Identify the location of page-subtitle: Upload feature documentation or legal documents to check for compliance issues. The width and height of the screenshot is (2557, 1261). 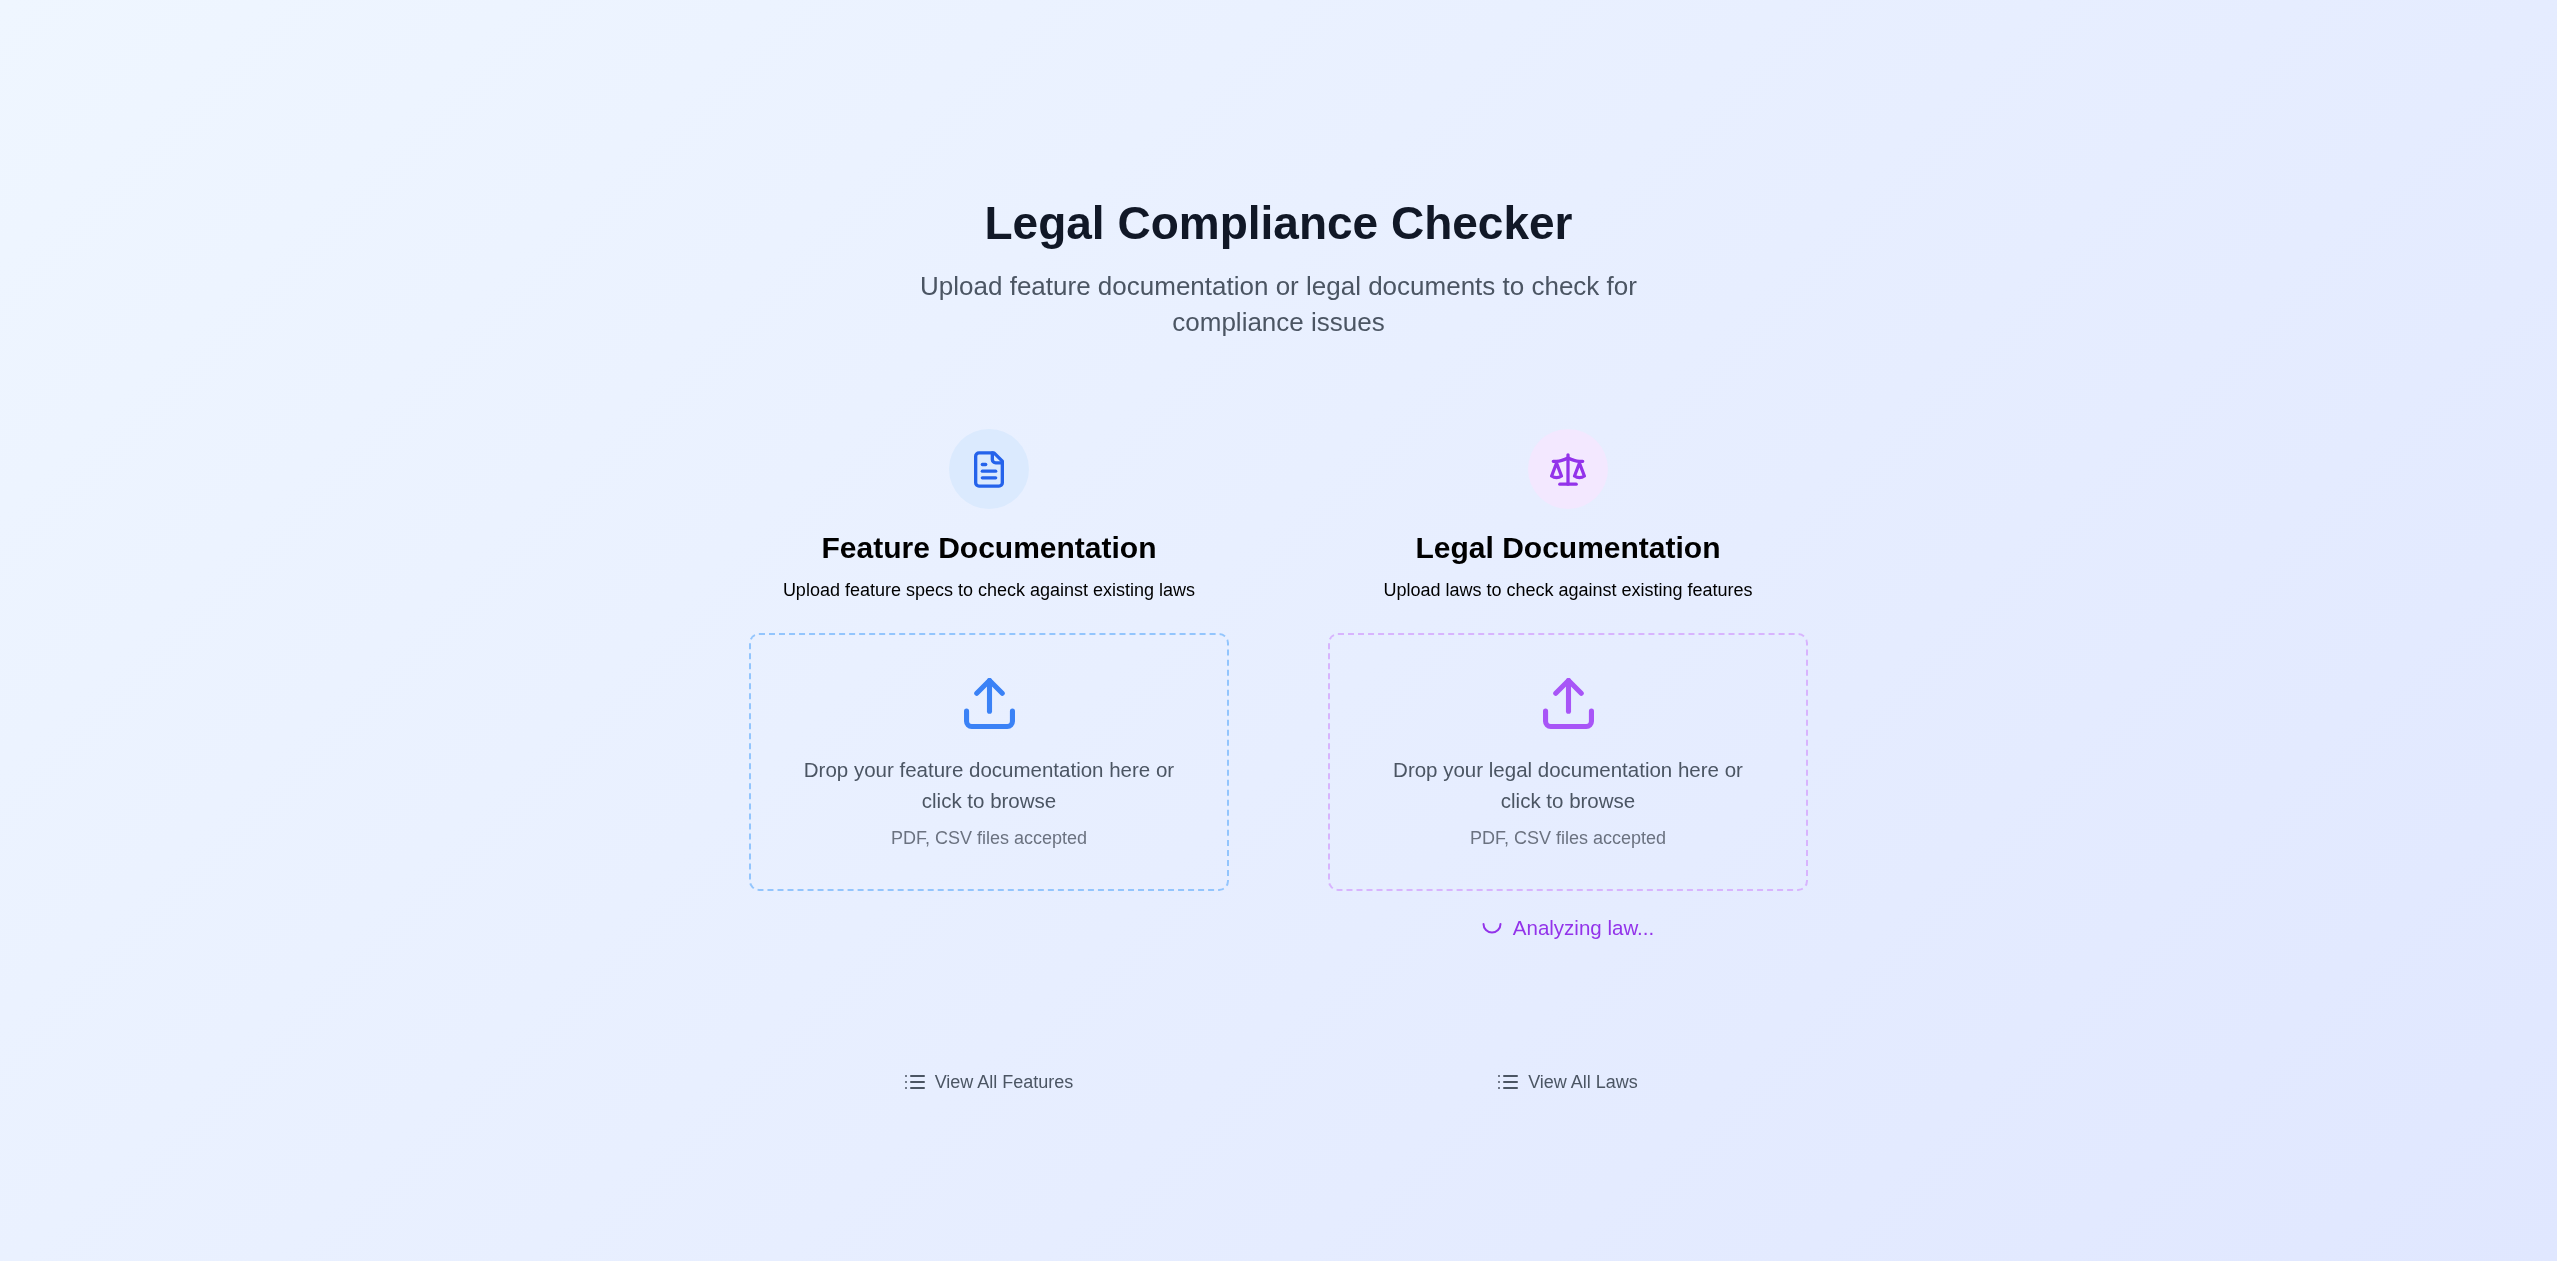
(1278, 304).